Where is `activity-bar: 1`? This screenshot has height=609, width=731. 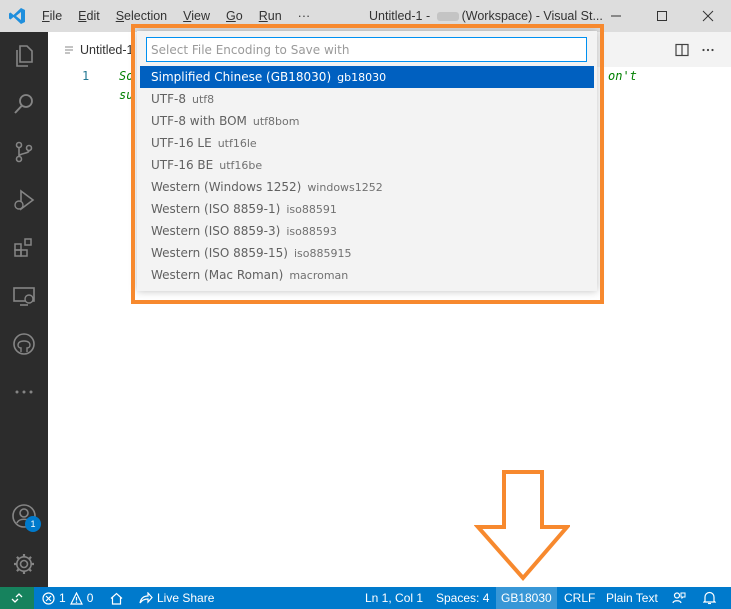 activity-bar: 1 is located at coordinates (24, 309).